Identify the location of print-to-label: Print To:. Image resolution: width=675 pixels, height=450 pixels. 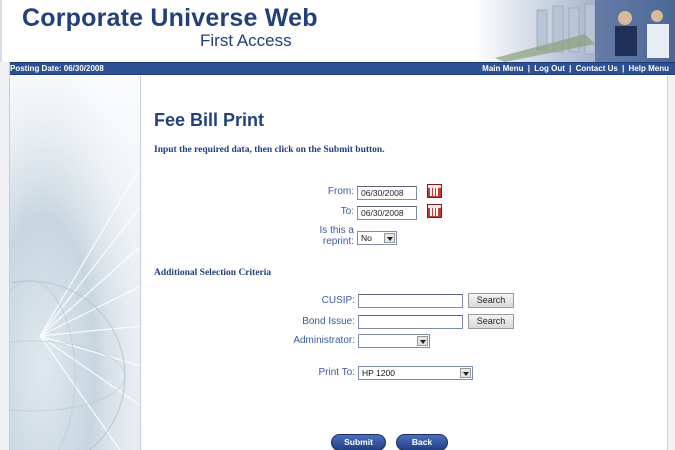
(337, 372).